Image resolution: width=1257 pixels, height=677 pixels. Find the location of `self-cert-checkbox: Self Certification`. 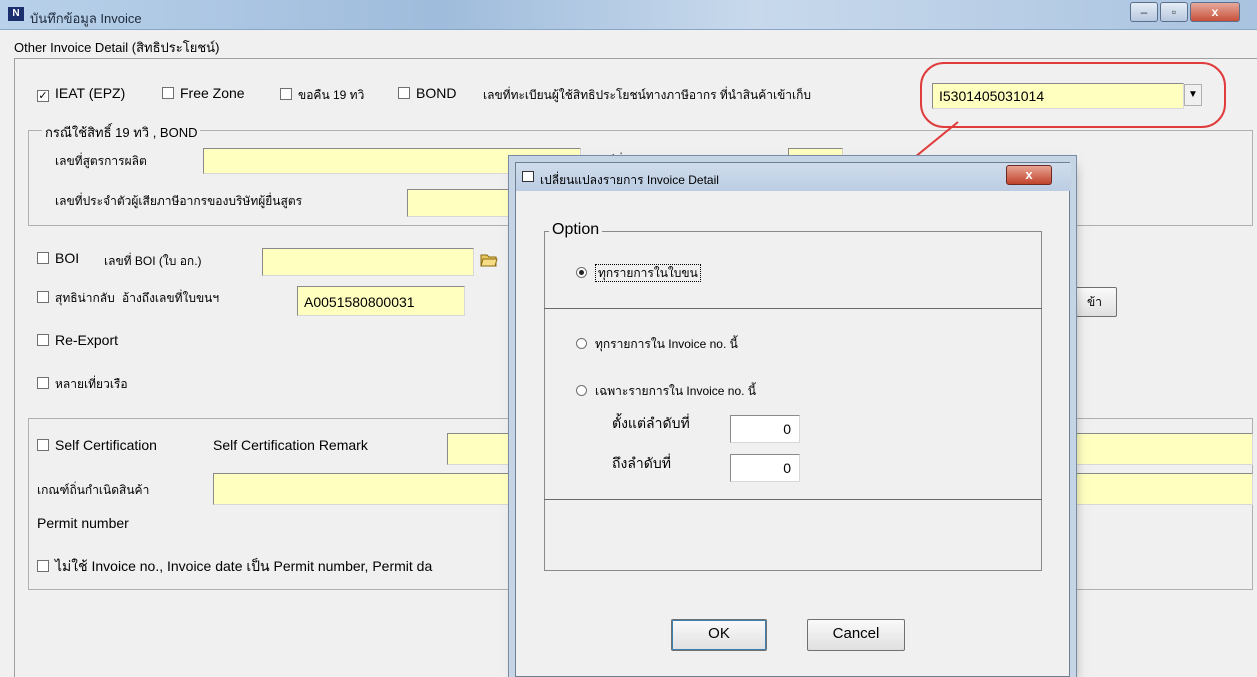

self-cert-checkbox: Self Certification is located at coordinates (97, 445).